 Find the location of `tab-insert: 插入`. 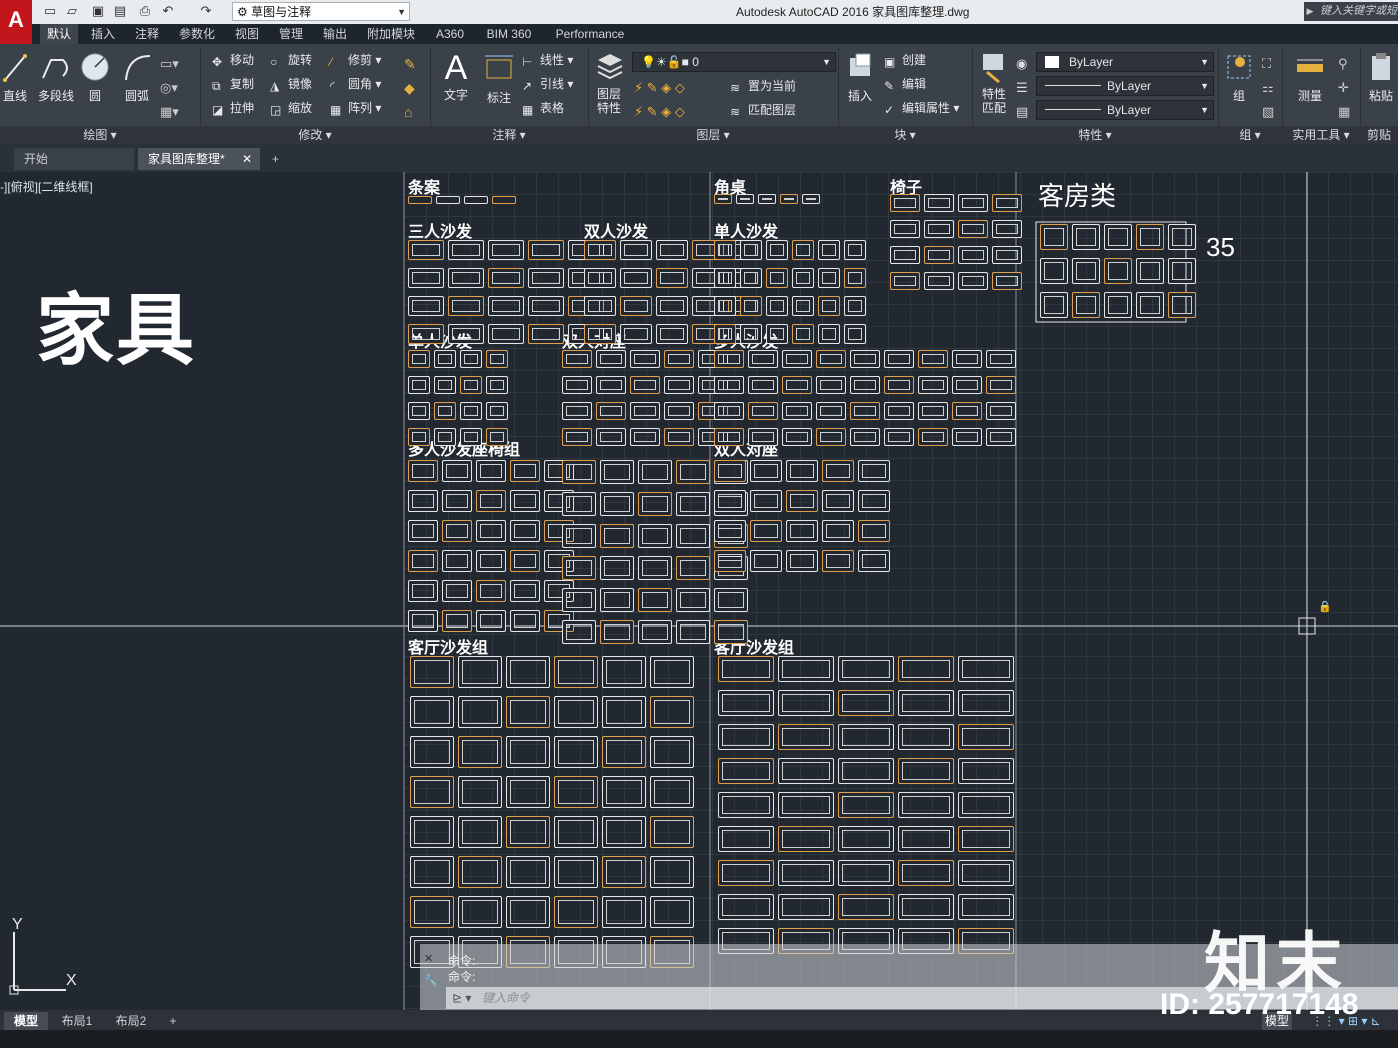

tab-insert: 插入 is located at coordinates (103, 34).